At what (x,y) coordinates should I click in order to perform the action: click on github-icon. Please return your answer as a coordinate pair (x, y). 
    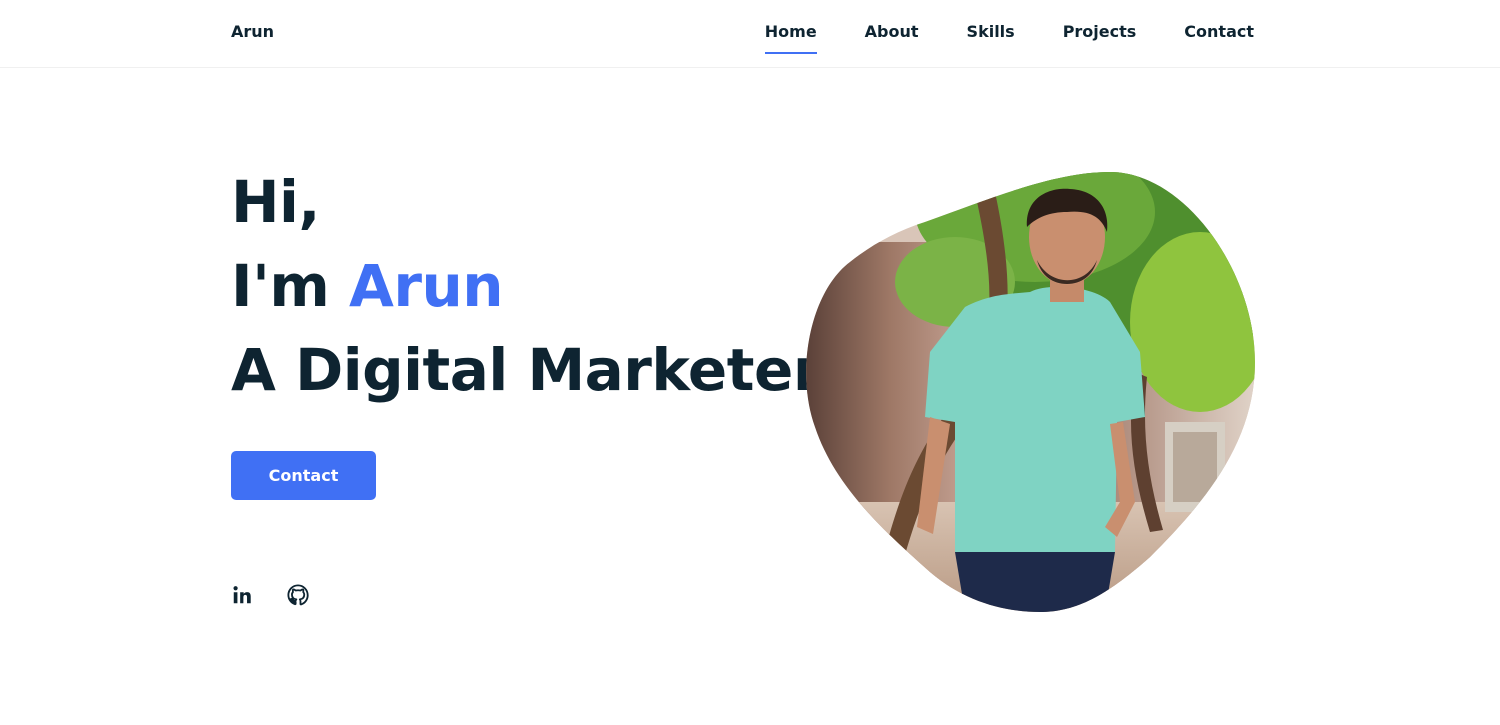
    Looking at the image, I should click on (298, 595).